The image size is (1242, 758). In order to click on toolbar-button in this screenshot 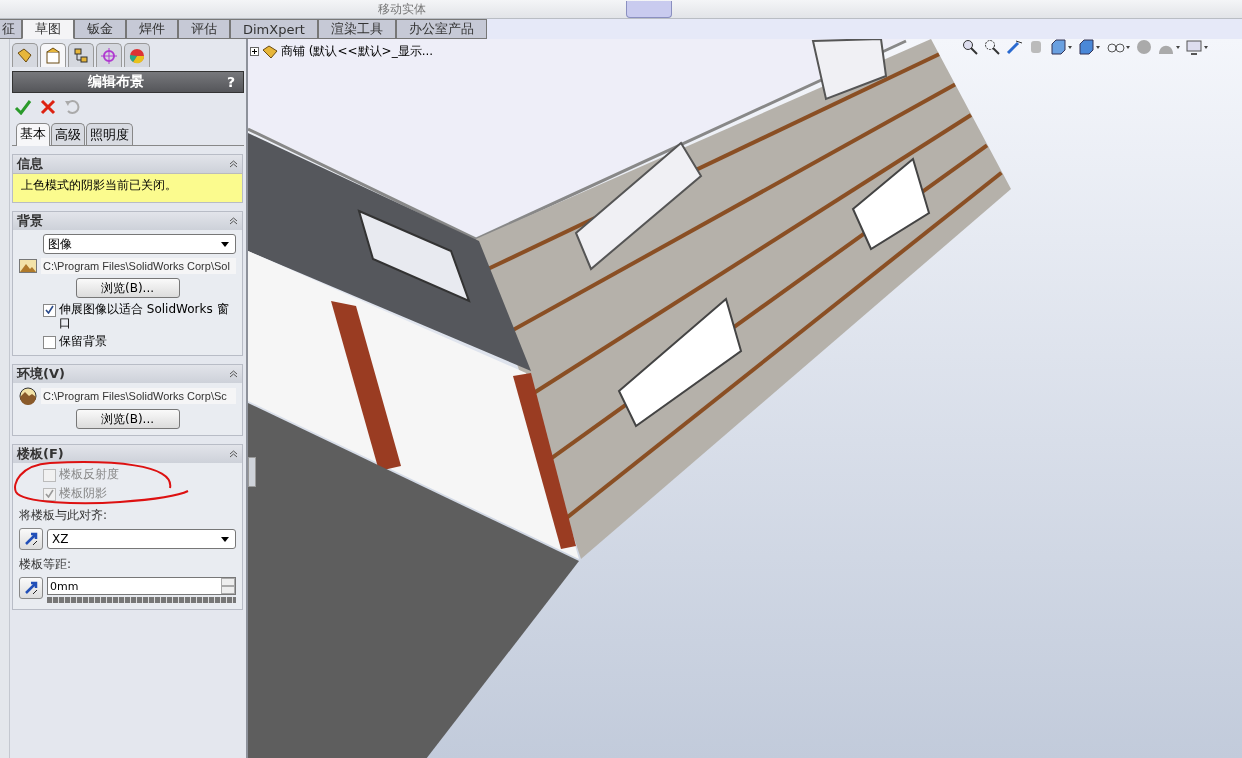, I will do `click(649, 9)`.